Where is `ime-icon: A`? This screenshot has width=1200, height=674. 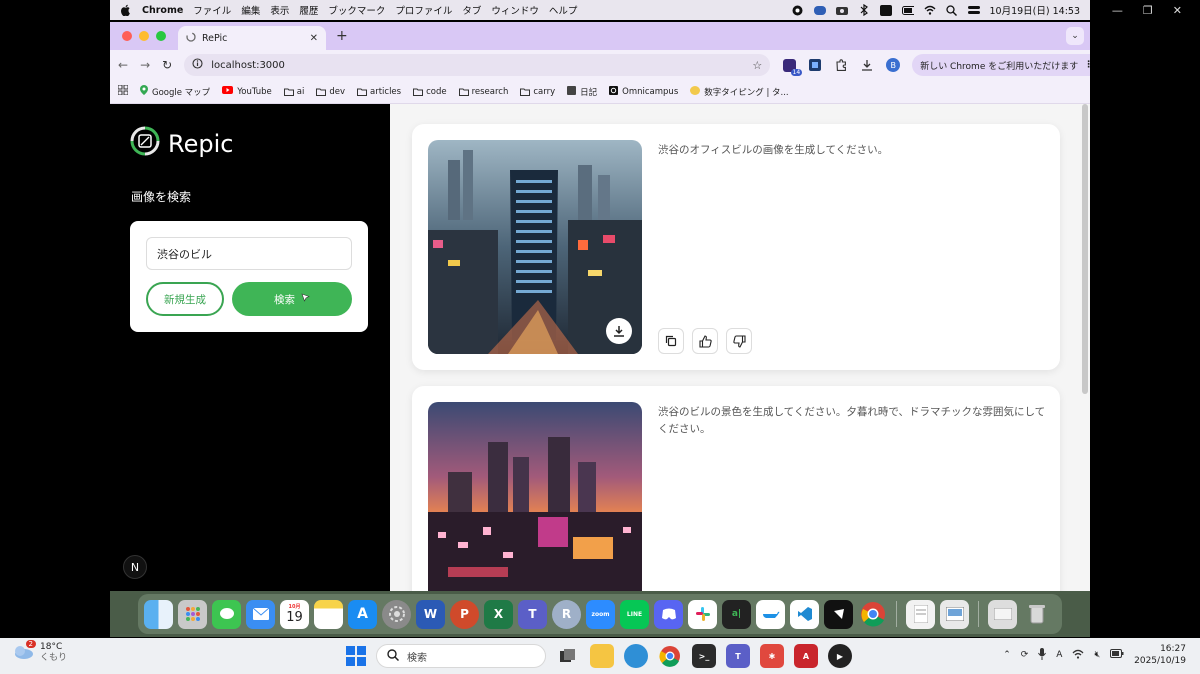
ime-icon: A is located at coordinates (1059, 655).